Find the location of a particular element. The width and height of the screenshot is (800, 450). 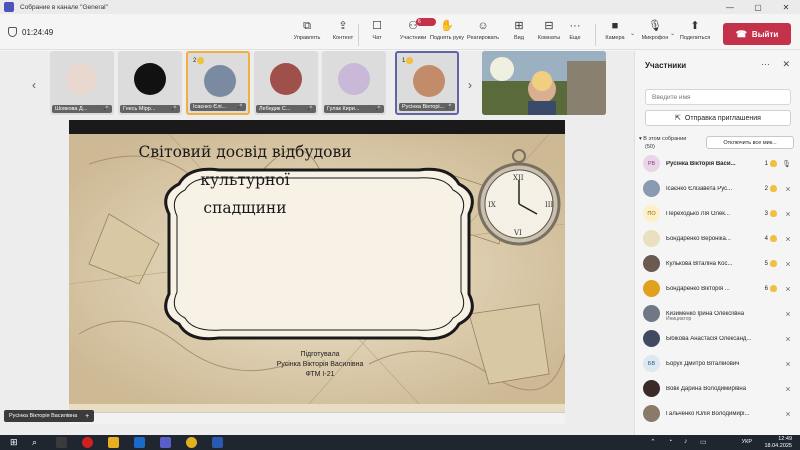

hand-raise-number: 3 is located at coordinates (766, 213).